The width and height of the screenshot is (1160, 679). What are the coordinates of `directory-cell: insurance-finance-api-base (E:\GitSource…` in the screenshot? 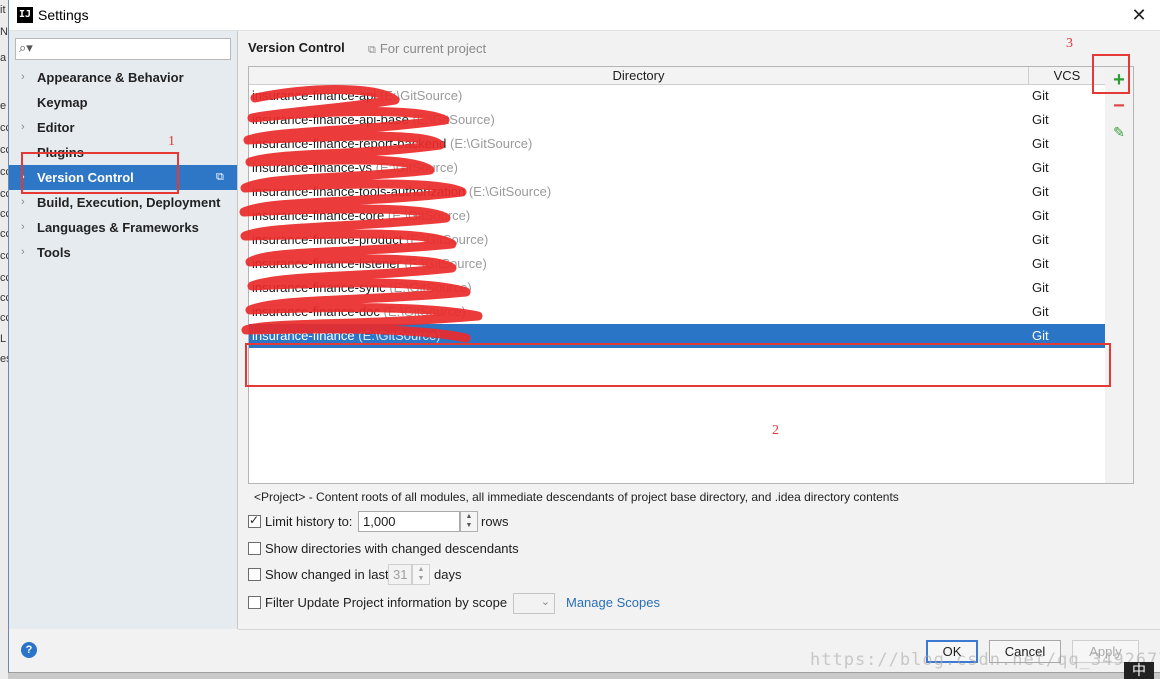 It's located at (373, 120).